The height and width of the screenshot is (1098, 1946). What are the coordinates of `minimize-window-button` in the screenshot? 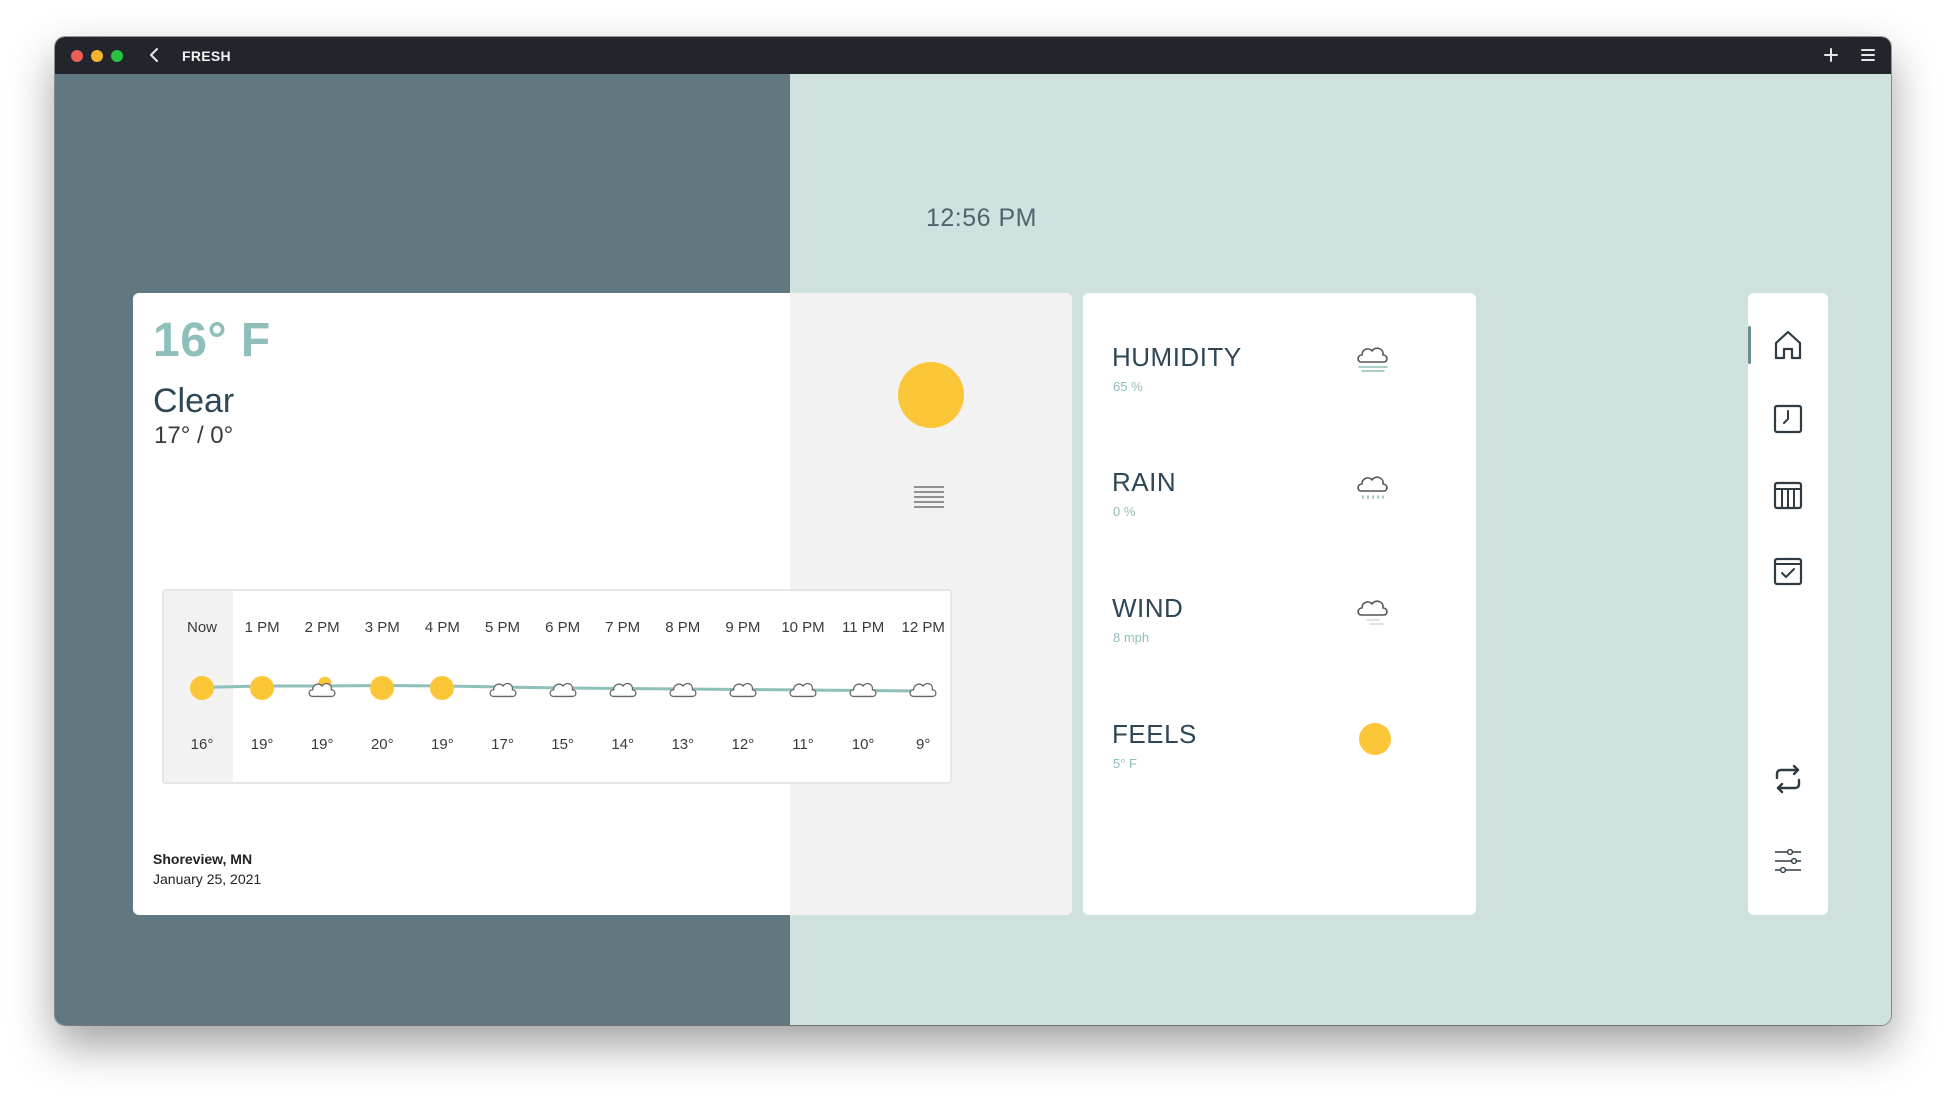 It's located at (97, 56).